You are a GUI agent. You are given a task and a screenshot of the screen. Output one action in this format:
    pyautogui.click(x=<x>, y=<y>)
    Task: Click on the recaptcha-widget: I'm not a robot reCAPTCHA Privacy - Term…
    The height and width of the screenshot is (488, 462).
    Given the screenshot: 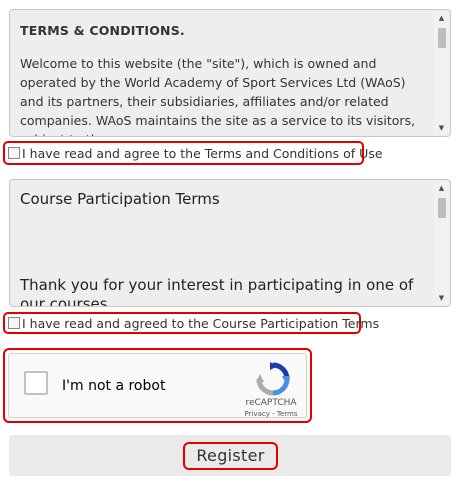 What is the action you would take?
    pyautogui.click(x=157, y=385)
    